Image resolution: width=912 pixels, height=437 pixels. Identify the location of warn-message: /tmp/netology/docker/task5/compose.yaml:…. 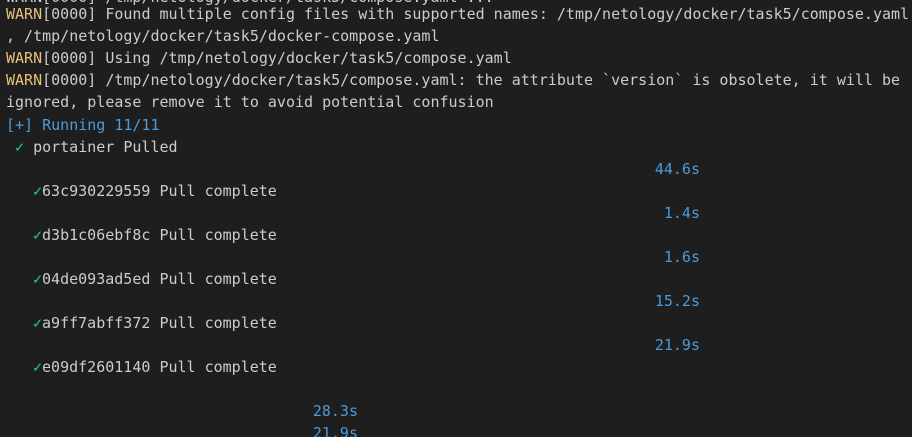
(503, 80).